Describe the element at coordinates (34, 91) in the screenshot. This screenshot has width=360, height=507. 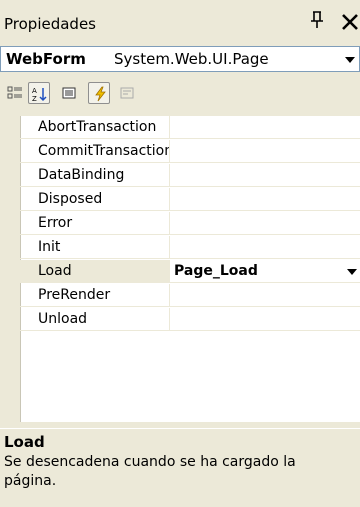
I see `svg-text: A` at that location.